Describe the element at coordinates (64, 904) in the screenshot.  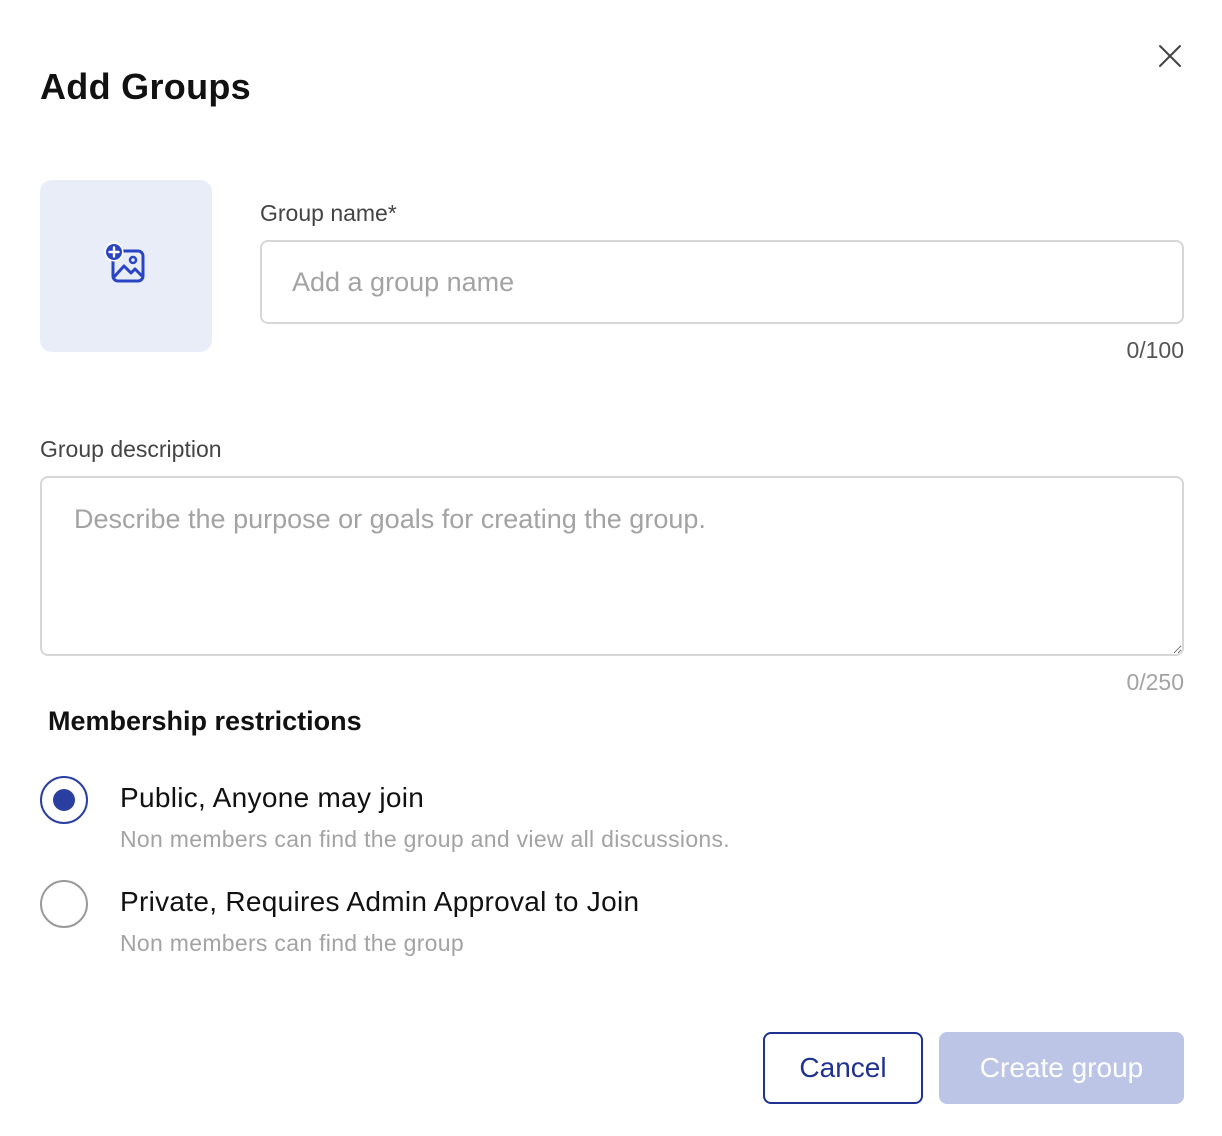
I see `radio-button-private` at that location.